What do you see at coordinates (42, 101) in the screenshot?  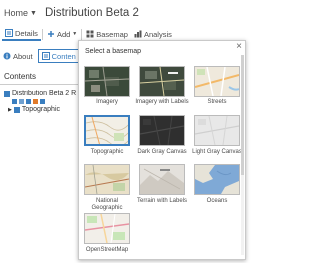 I see `analysis-tool-icon` at bounding box center [42, 101].